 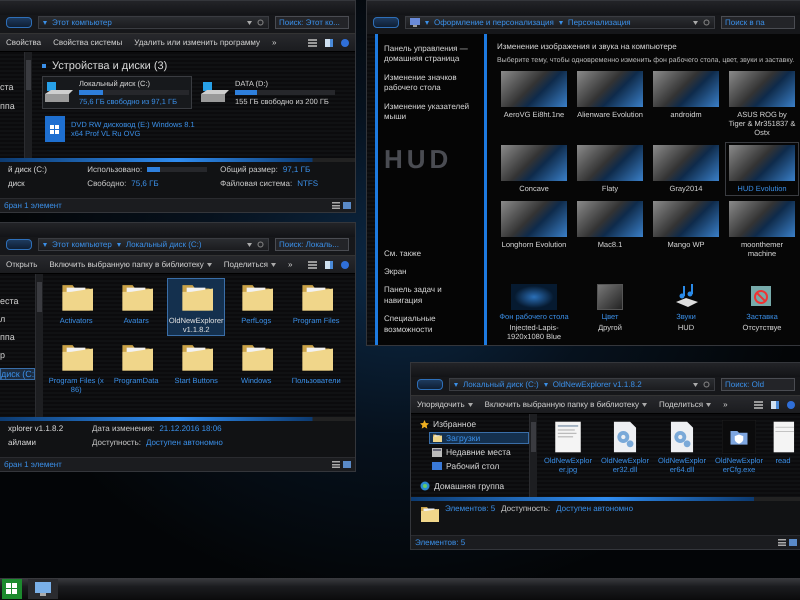 What do you see at coordinates (534, 297) in the screenshot?
I see `wallpaper-thumbnail` at bounding box center [534, 297].